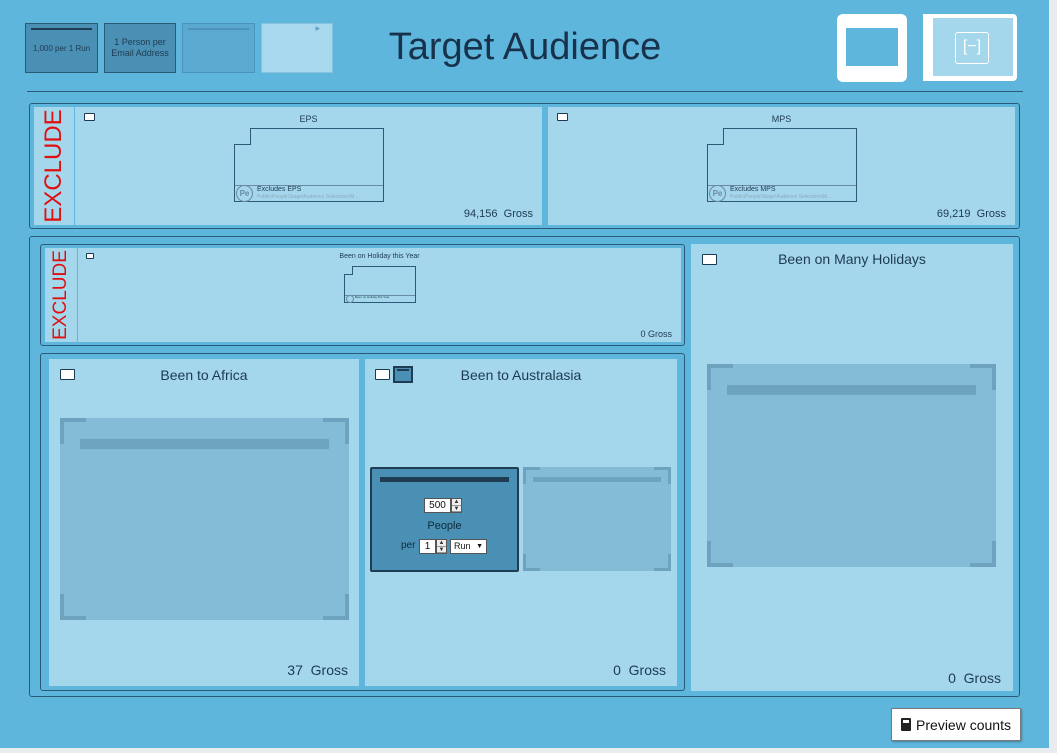 The image size is (1057, 753). Describe the element at coordinates (308, 119) in the screenshot. I see `eps-card-title: EPS` at that location.